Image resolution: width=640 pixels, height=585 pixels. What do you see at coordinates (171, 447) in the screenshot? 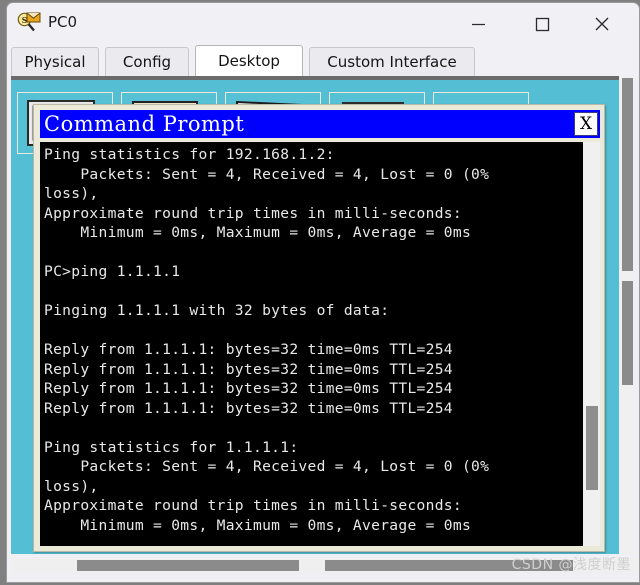
I see `terminal-line: Ping statistics for 1.1.1.1:` at bounding box center [171, 447].